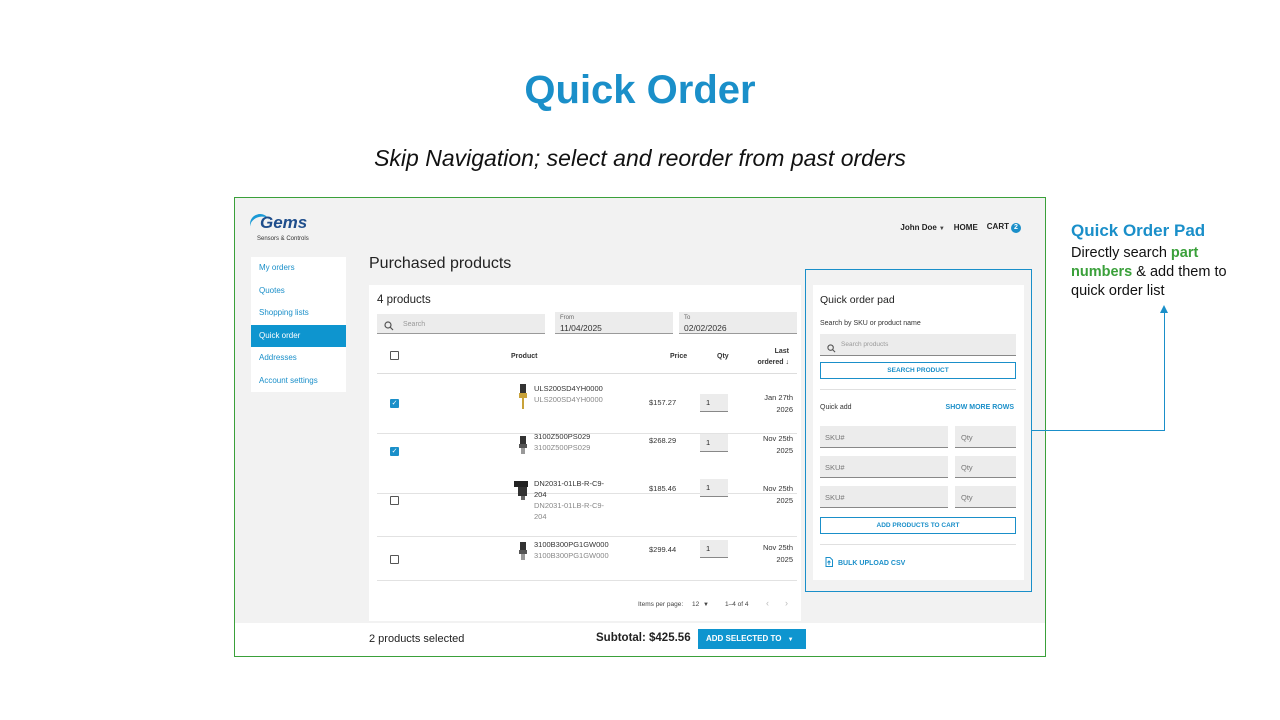 This screenshot has width=1280, height=720. I want to click on cart-label: CART, so click(997, 226).